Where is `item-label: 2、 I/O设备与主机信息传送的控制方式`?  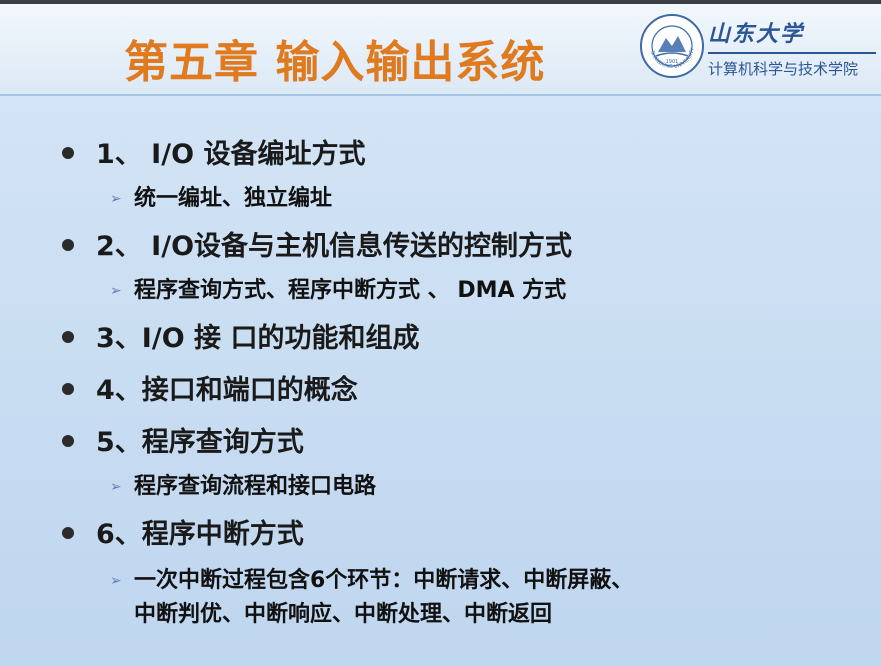 item-label: 2、 I/O设备与主机信息传送的控制方式 is located at coordinates (334, 246).